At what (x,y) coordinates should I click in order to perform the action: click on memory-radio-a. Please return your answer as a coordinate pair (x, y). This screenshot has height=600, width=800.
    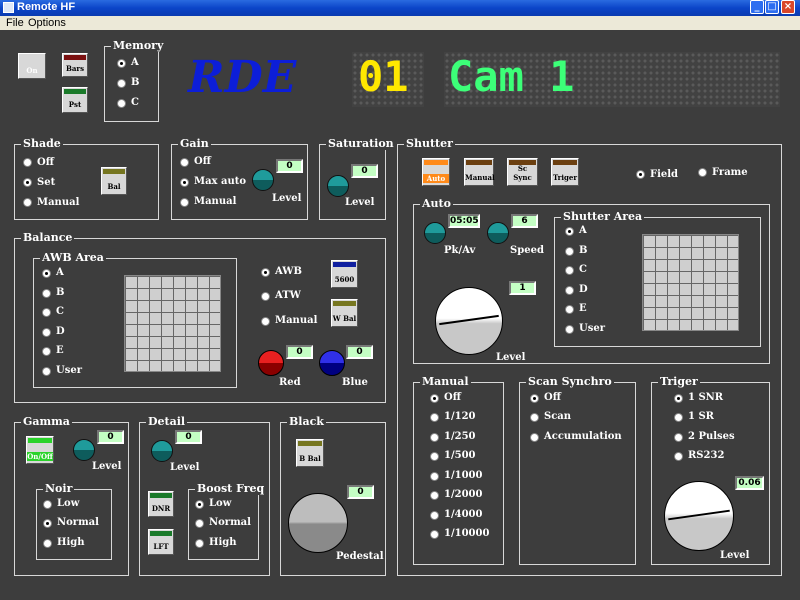
    Looking at the image, I should click on (121, 63).